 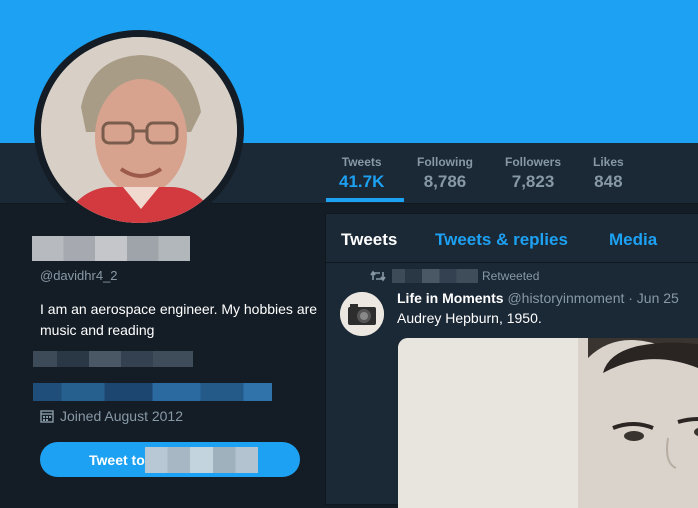 What do you see at coordinates (592, 298) in the screenshot?
I see `tweet-author-handle-date: @historyinmoment · Jun 25` at bounding box center [592, 298].